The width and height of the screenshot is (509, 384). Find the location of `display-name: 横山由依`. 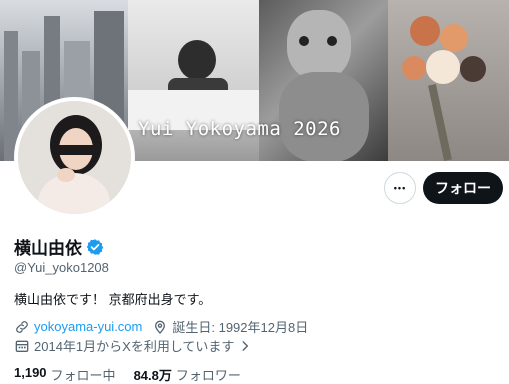

display-name: 横山由依 is located at coordinates (59, 246).